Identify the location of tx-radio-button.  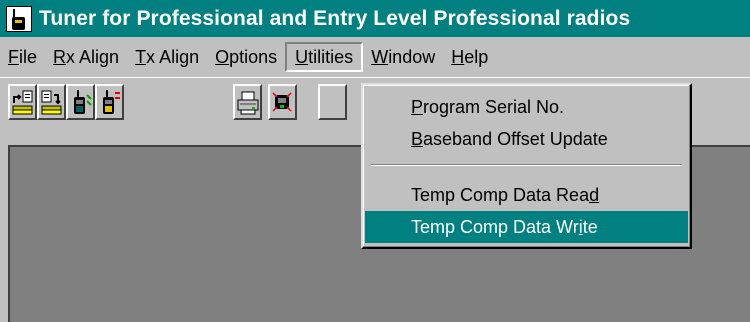
(109, 102).